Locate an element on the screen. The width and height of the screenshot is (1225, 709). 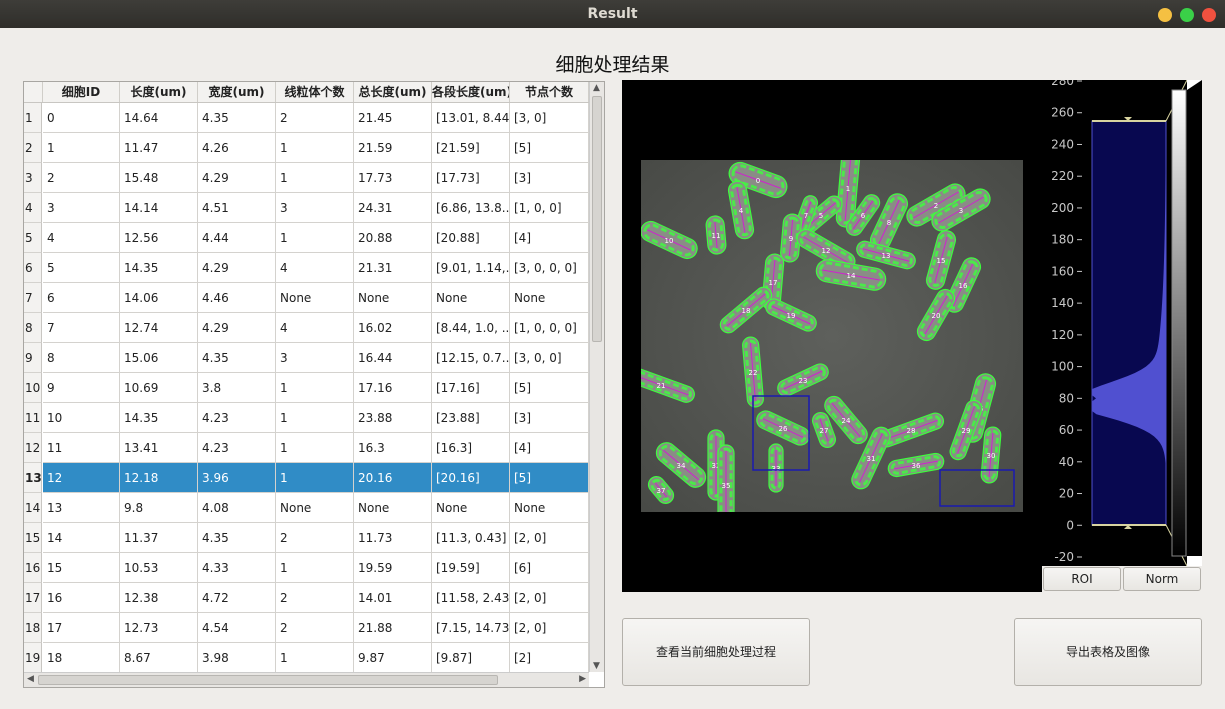
table-cell: 4.44 is located at coordinates (237, 238).